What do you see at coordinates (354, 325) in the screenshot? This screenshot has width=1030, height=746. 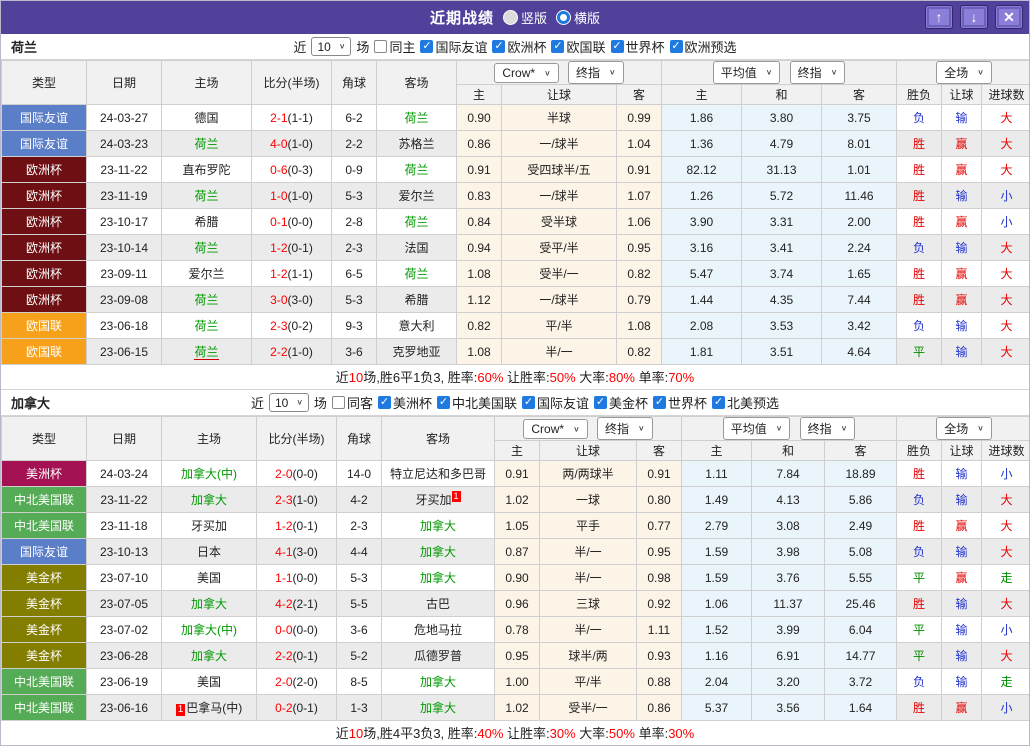 I see `corner-score: 9-3` at bounding box center [354, 325].